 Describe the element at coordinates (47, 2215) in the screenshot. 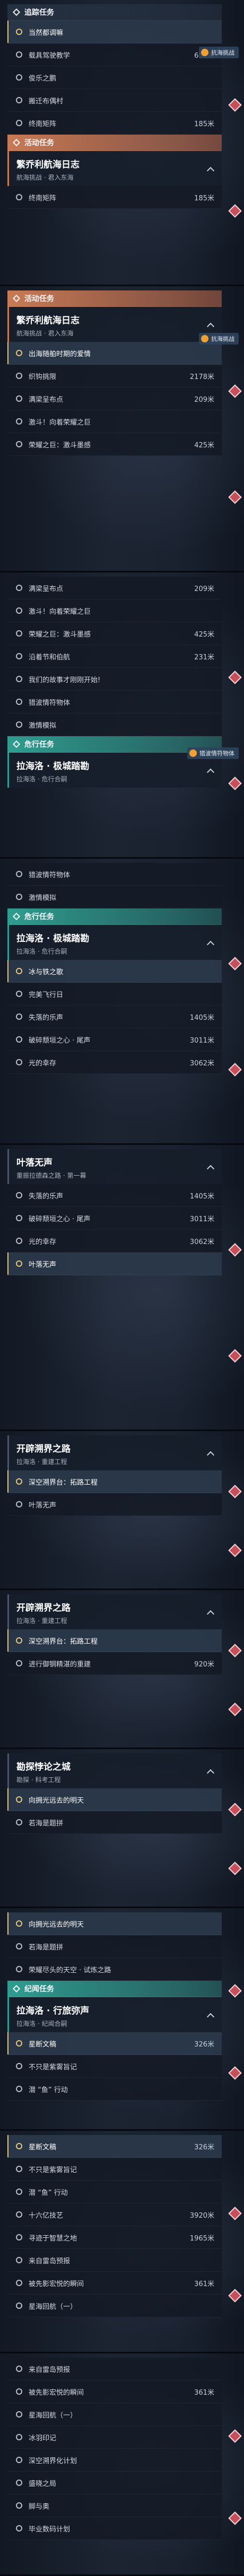

I see `quest-row-label: 十六亿技艺` at that location.